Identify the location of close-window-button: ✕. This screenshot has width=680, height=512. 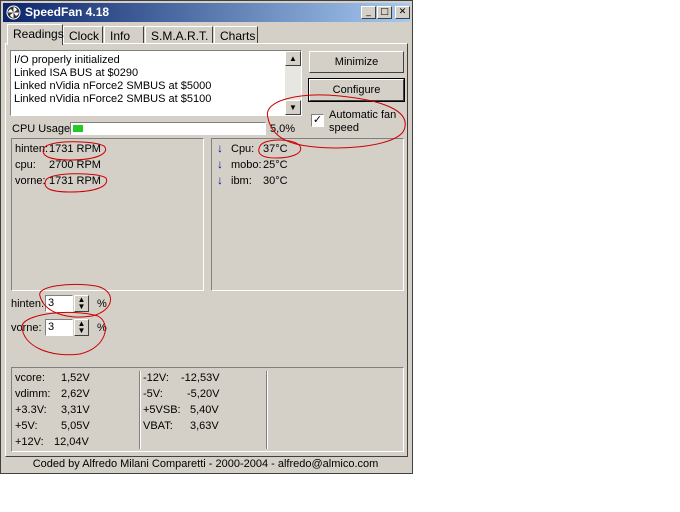
(402, 12).